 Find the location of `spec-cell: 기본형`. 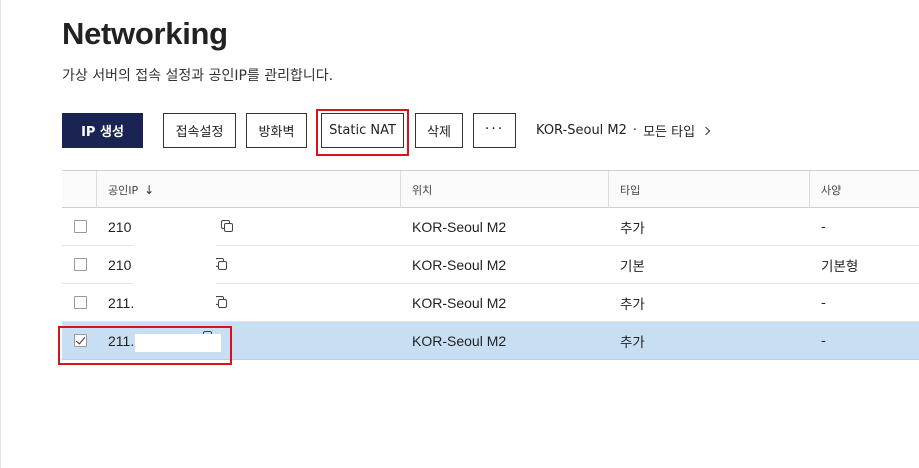

spec-cell: 기본형 is located at coordinates (840, 266).